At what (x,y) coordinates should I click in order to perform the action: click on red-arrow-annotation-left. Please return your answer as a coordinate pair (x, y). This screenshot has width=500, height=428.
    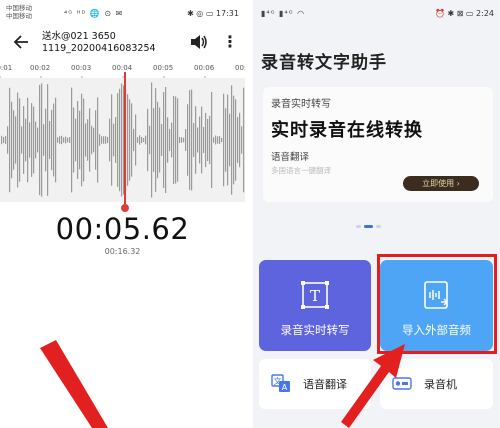
    Looking at the image, I should click on (74, 384).